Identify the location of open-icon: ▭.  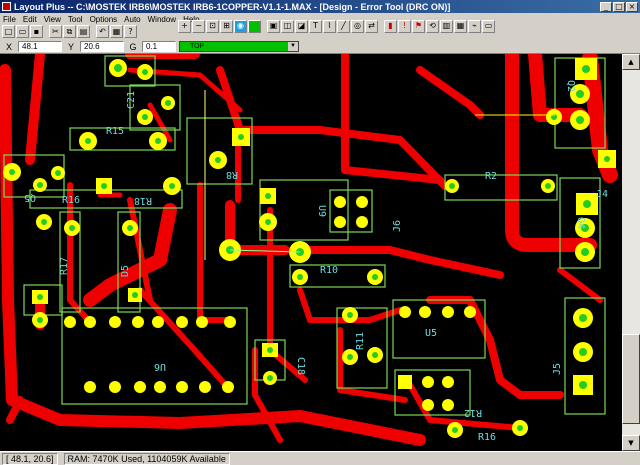
(22, 31).